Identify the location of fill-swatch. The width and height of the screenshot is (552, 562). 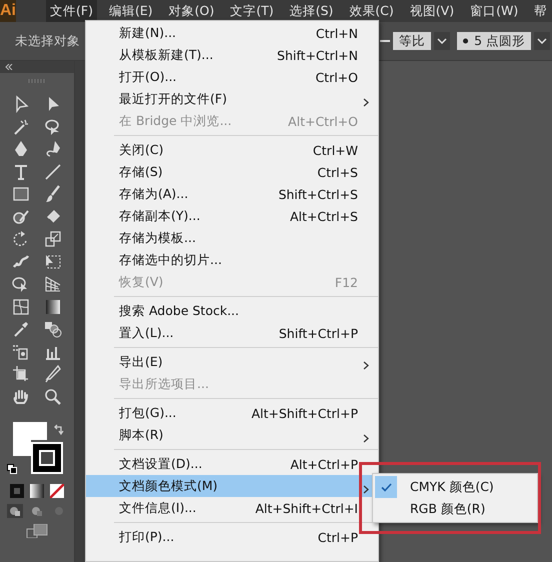
(30, 439).